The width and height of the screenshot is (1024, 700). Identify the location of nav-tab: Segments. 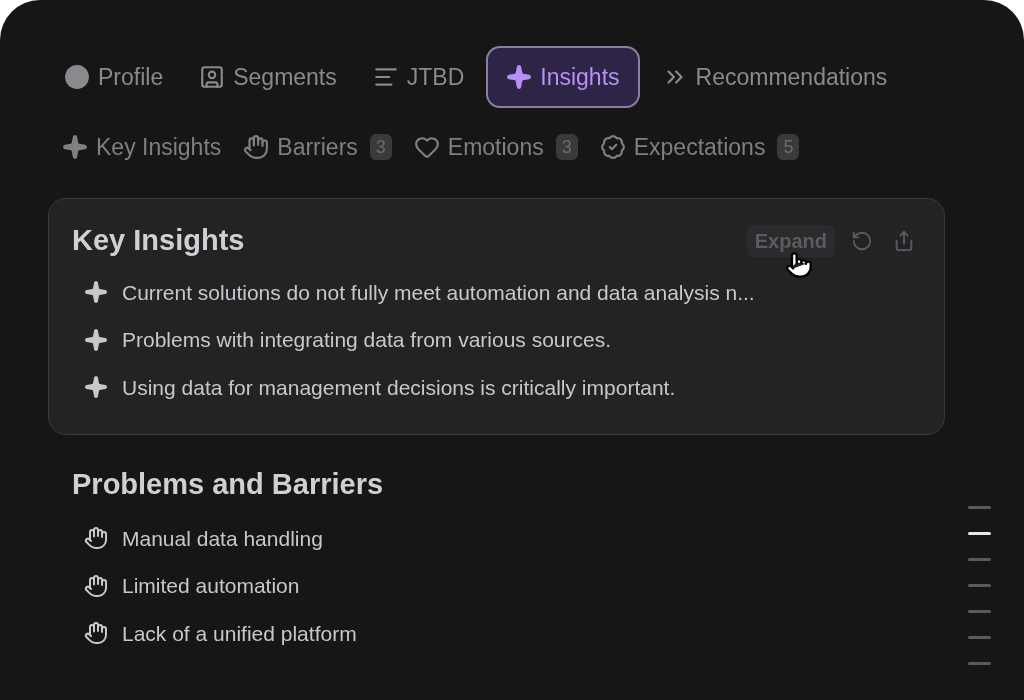
(268, 77).